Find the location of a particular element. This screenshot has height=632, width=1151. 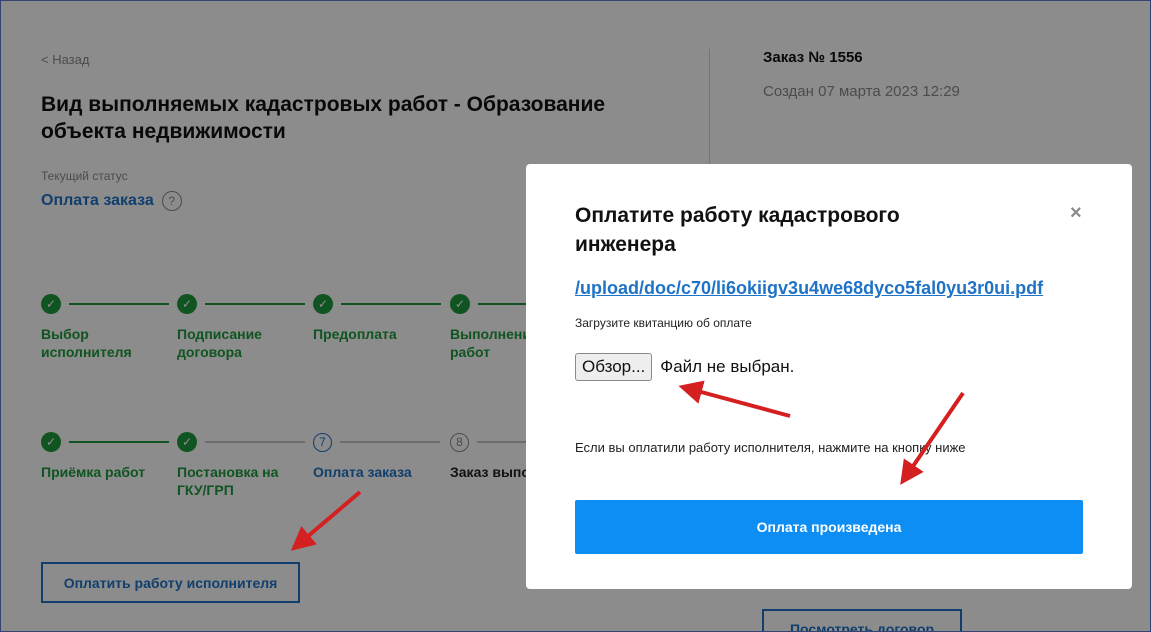

modal-title: Оплатите работу кадастрового инженера is located at coordinates (737, 230).